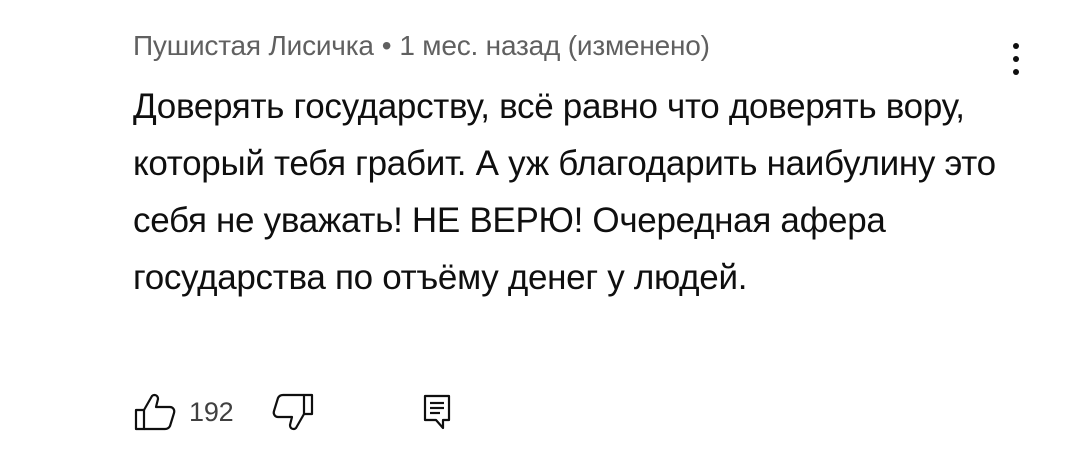  I want to click on reply-button, so click(437, 412).